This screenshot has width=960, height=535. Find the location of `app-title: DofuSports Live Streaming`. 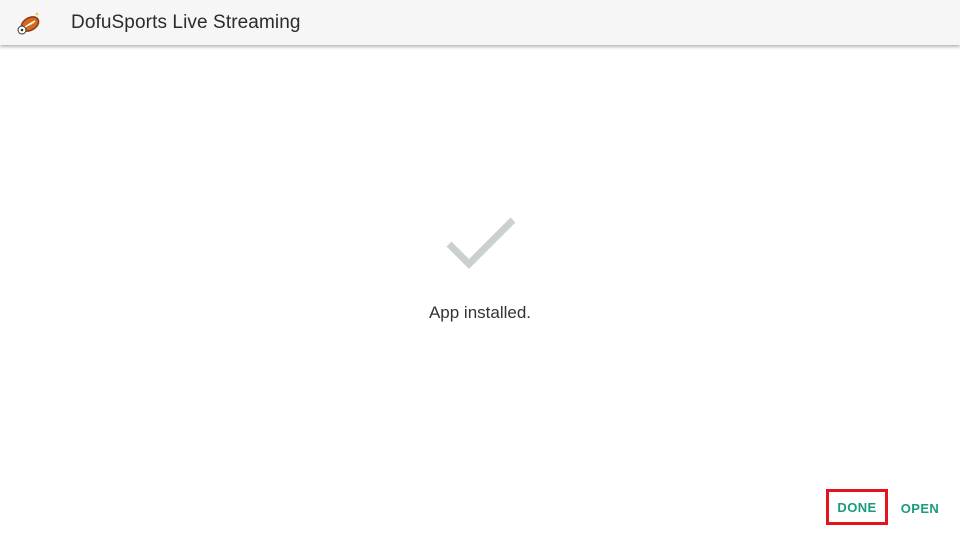

app-title: DofuSports Live Streaming is located at coordinates (186, 22).